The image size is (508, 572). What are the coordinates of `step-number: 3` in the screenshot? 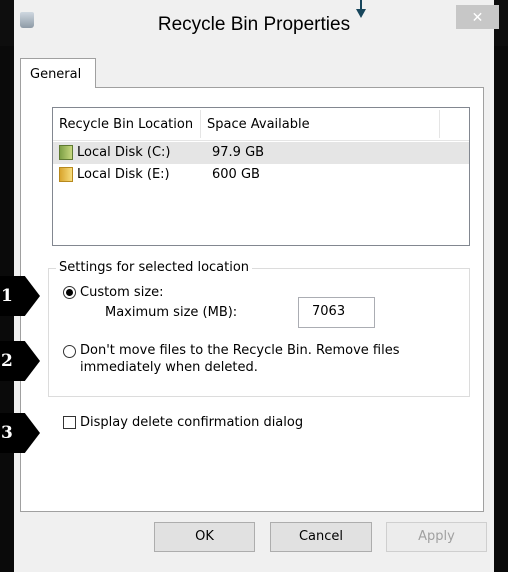 It's located at (7, 433).